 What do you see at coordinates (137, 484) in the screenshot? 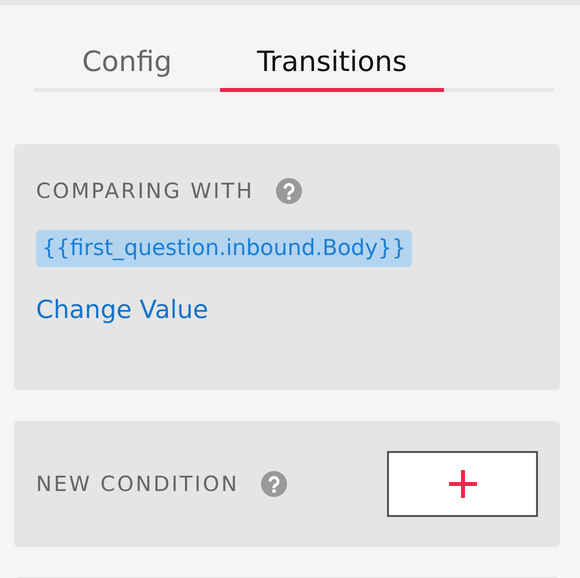
I see `section-title: NEW CONDITION` at bounding box center [137, 484].